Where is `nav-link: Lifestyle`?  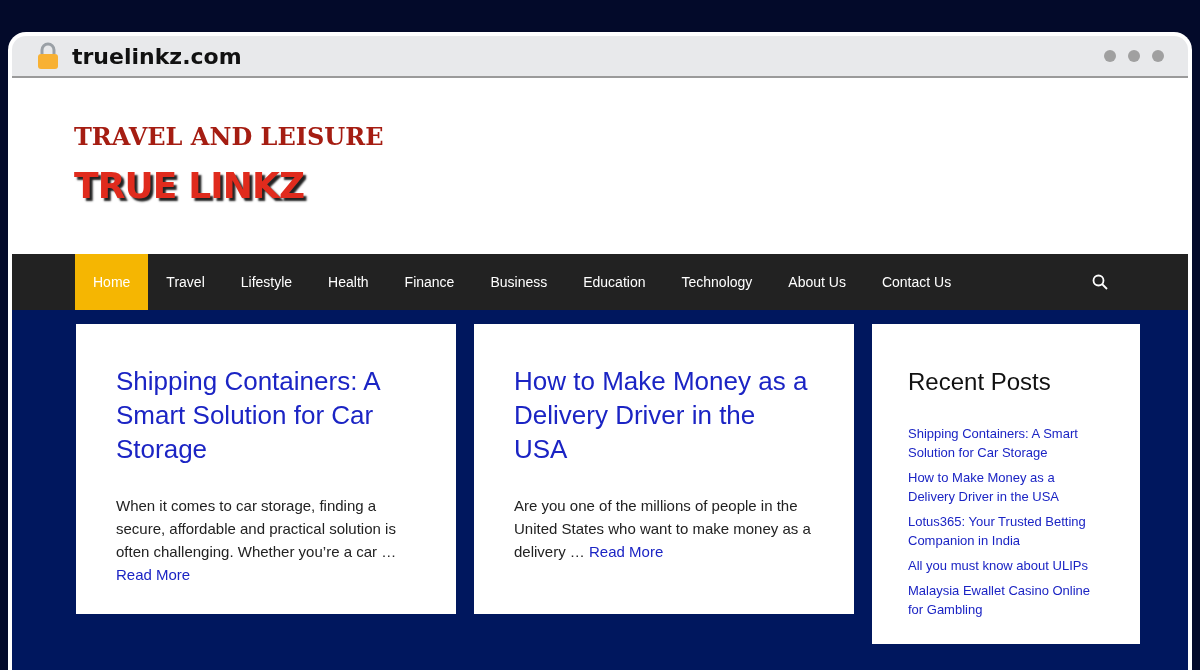
nav-link: Lifestyle is located at coordinates (266, 282).